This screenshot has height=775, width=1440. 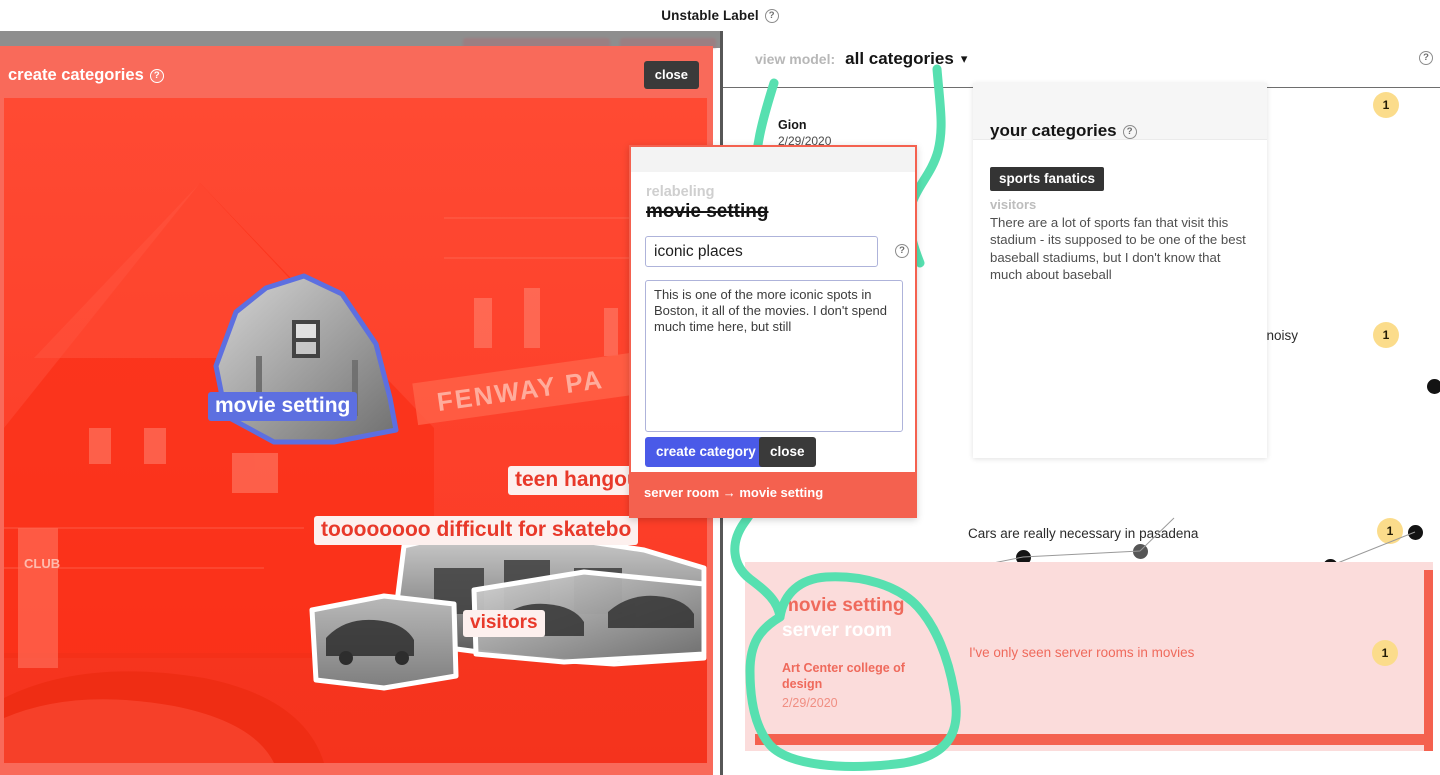 I want to click on workspace-toolbar: view model: all categories ▾ ?, so click(x=1081, y=59).